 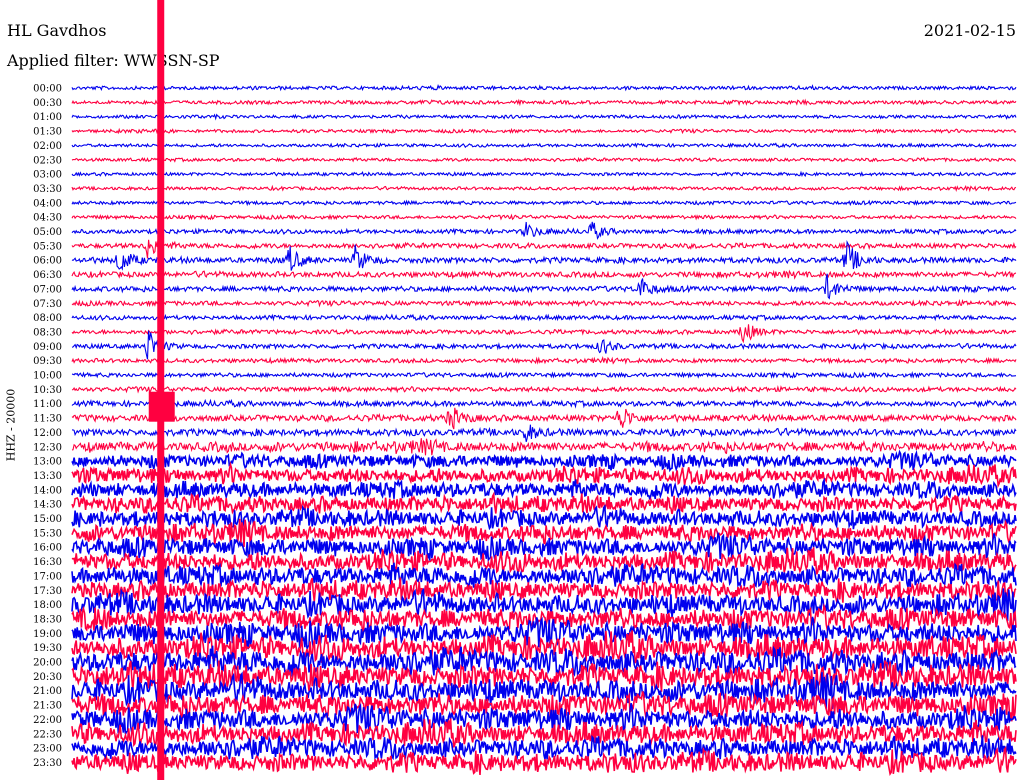 What do you see at coordinates (47, 404) in the screenshot?
I see `row-label: 11:00` at bounding box center [47, 404].